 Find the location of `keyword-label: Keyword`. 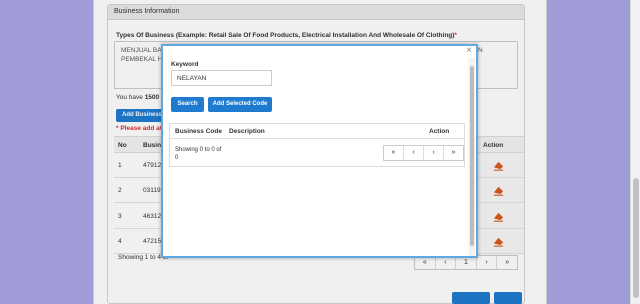

keyword-label: Keyword is located at coordinates (185, 64).